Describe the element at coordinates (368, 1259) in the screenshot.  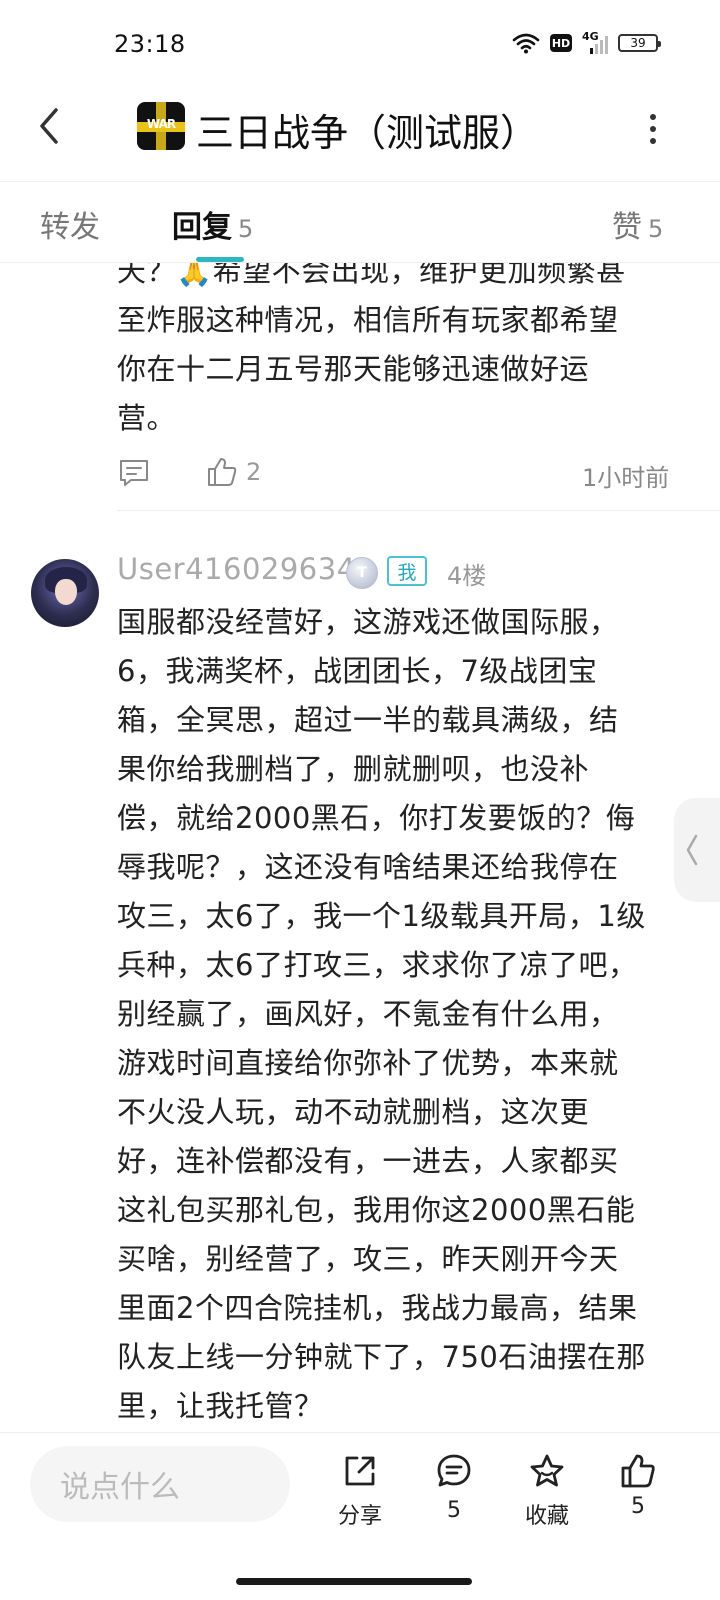
I see `comment-line: 买啥，别经营了，攻三，昨天刚开今天` at that location.